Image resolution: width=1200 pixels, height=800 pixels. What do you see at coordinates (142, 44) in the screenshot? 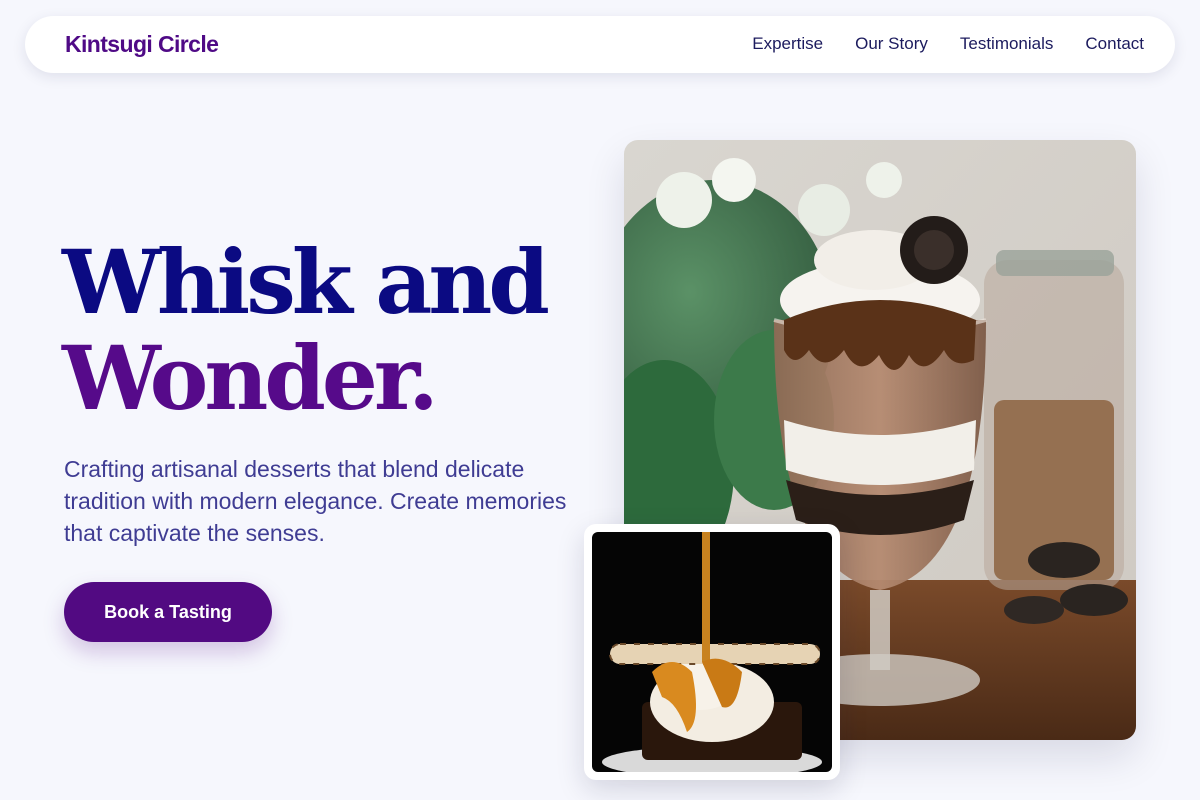
I see `brand-logo: Kintsugi Circle` at bounding box center [142, 44].